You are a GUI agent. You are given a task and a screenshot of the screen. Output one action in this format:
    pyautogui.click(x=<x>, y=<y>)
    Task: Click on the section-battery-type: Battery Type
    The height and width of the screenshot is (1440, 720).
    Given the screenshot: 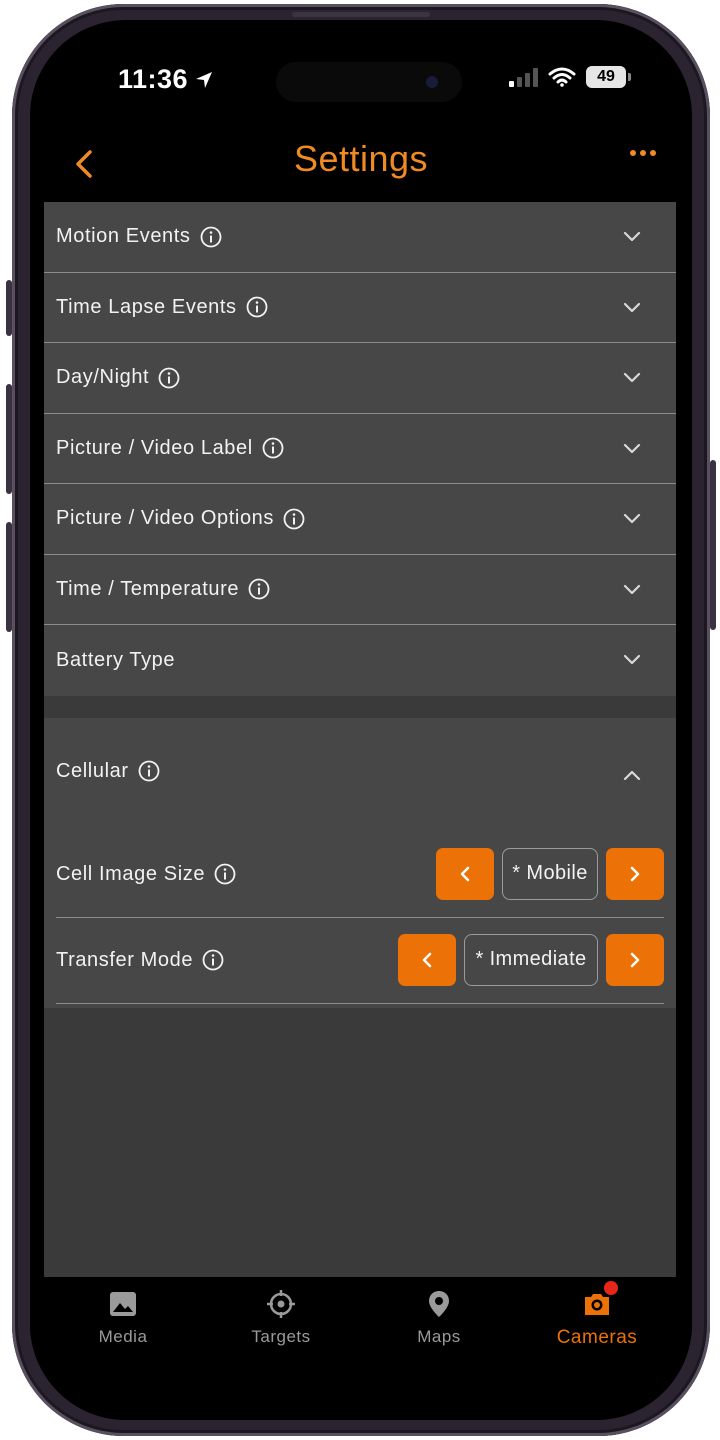 What is the action you would take?
    pyautogui.click(x=360, y=660)
    